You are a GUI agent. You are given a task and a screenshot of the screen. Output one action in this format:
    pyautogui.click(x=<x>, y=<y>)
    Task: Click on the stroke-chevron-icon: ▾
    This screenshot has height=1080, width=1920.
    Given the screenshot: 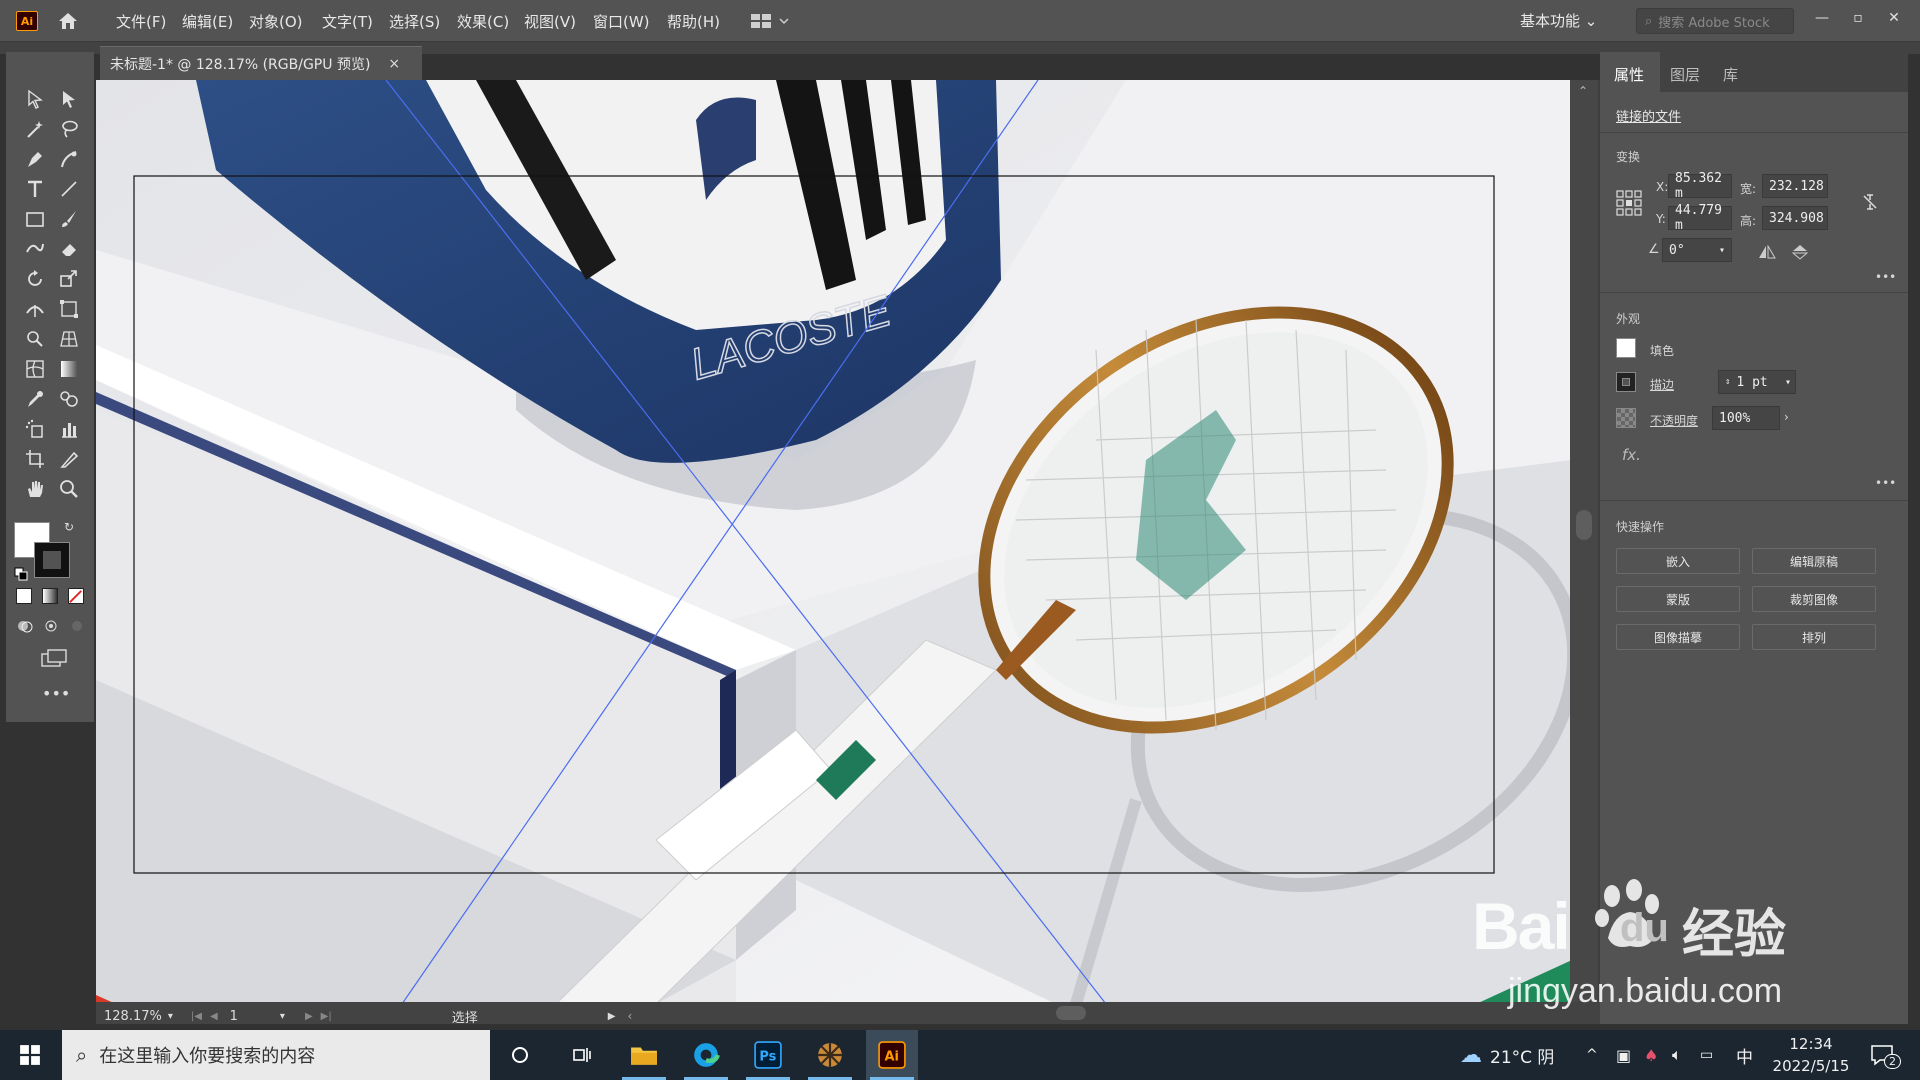 What is the action you would take?
    pyautogui.click(x=1788, y=382)
    